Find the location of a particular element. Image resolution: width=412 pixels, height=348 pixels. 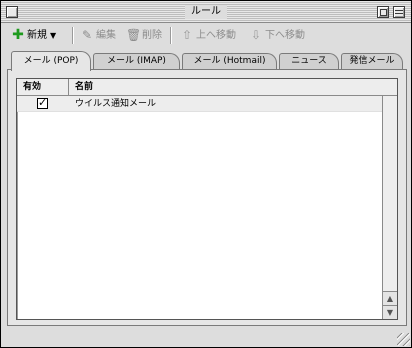

delete-button: 🗑削除 is located at coordinates (144, 35).